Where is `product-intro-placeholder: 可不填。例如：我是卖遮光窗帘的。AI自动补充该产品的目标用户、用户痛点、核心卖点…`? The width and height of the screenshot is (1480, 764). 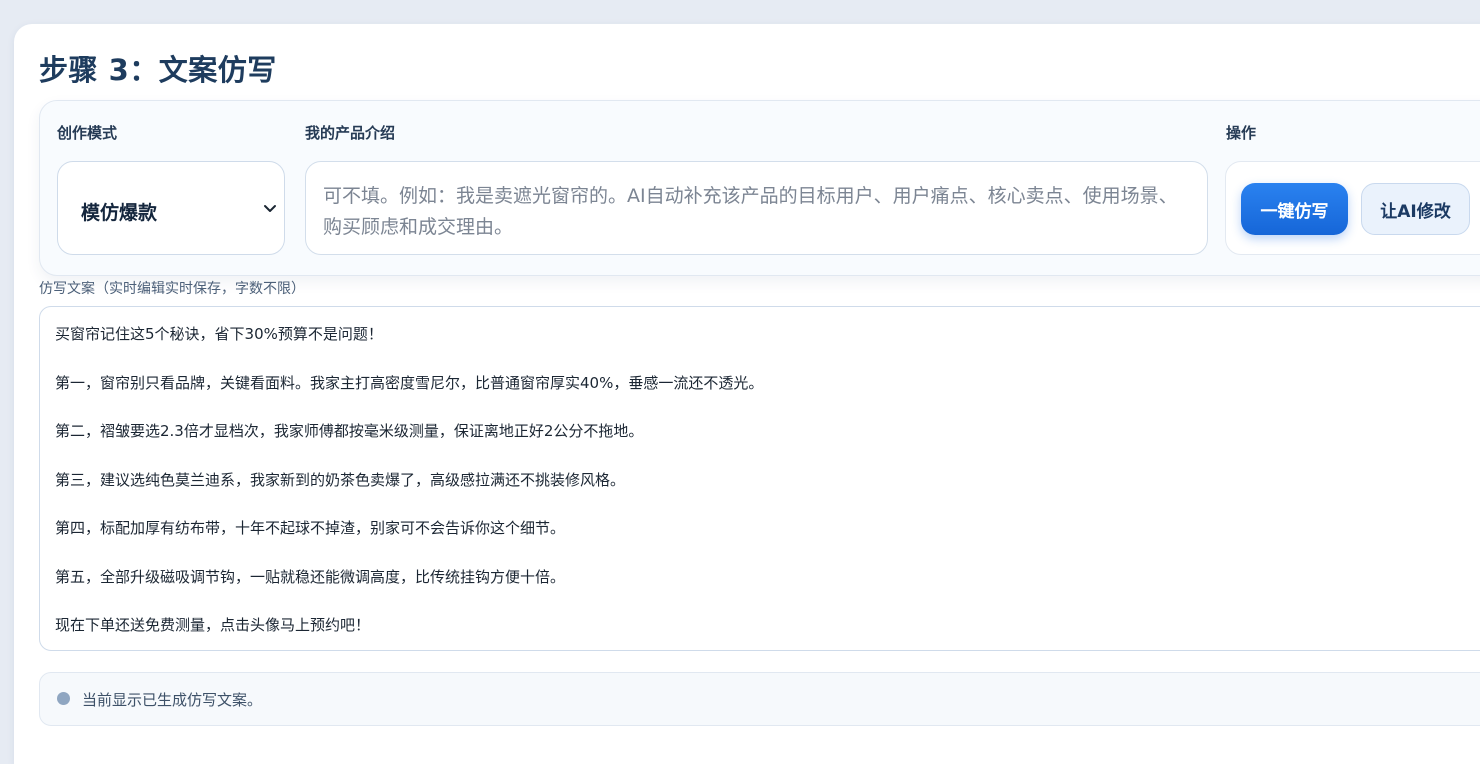 product-intro-placeholder: 可不填。例如：我是卖遮光窗帘的。AI自动补充该产品的目标用户、用户痛点、核心卖点… is located at coordinates (750, 211).